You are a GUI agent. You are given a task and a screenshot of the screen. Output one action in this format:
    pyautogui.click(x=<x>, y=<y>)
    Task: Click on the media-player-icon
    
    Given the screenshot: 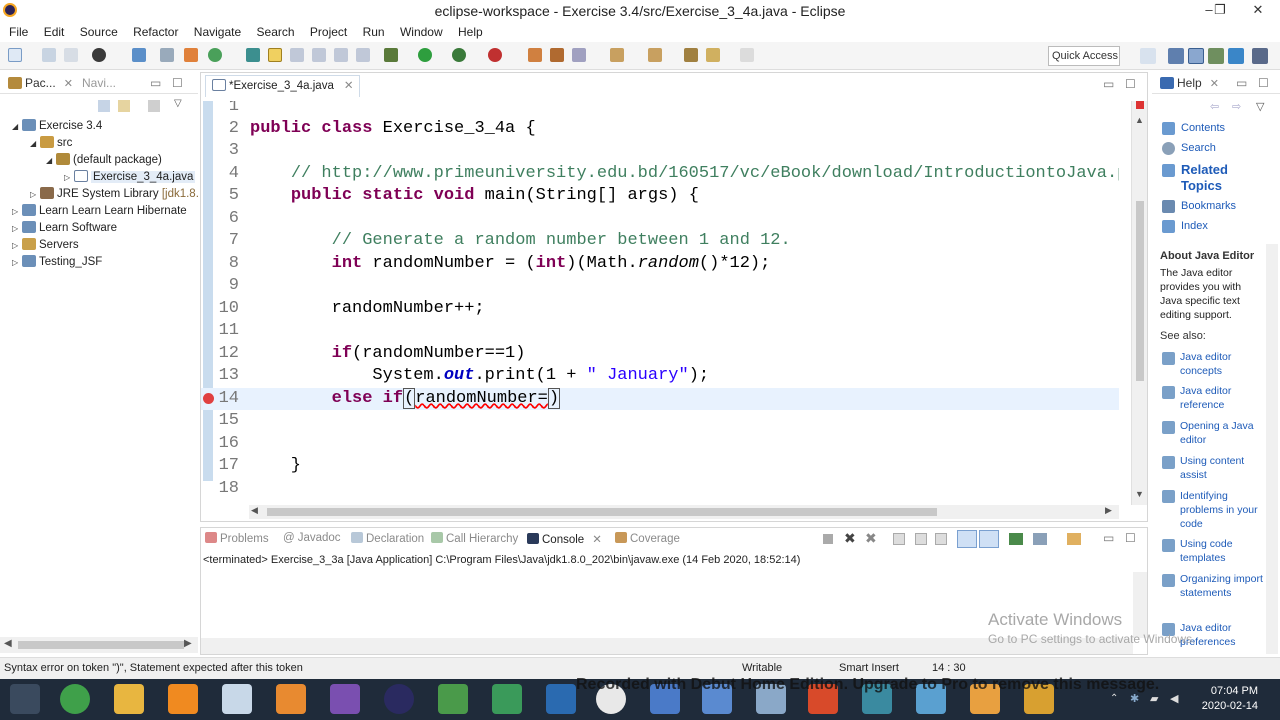 What is the action you would take?
    pyautogui.click(x=291, y=699)
    